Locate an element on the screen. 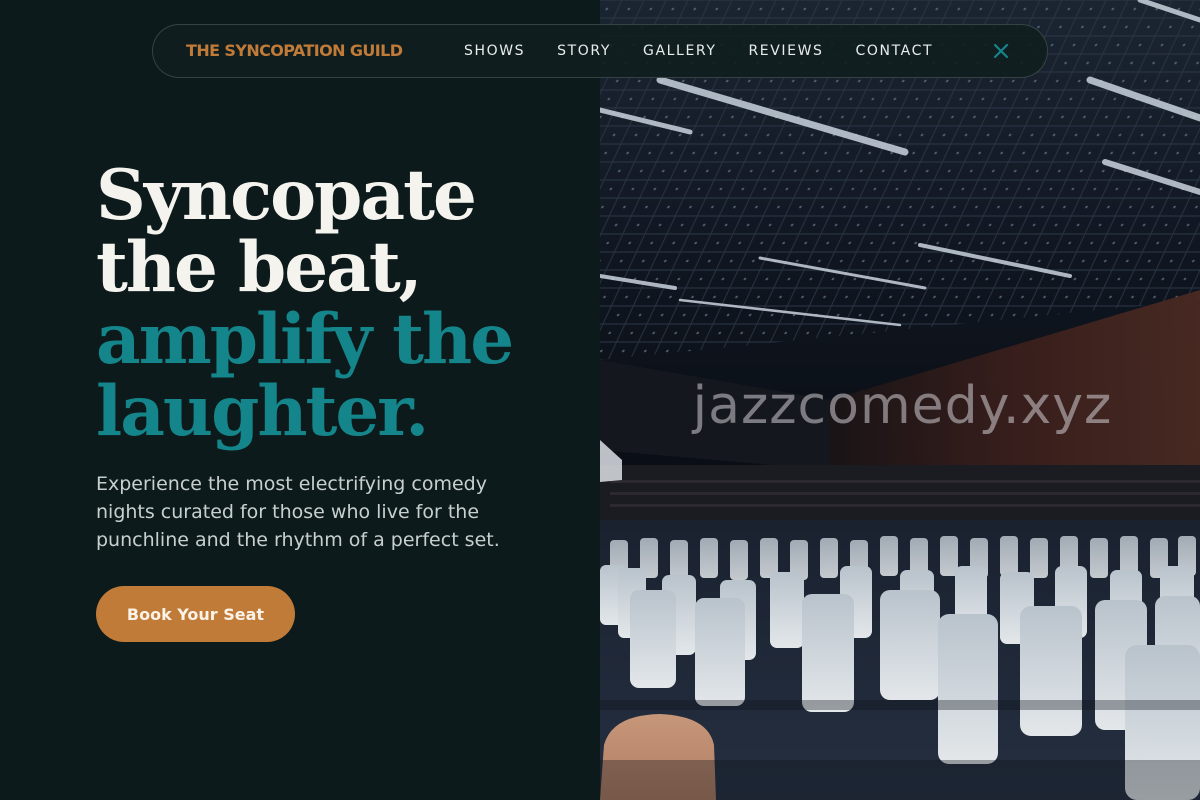 The width and height of the screenshot is (1200, 800). close-icon is located at coordinates (1001, 51).